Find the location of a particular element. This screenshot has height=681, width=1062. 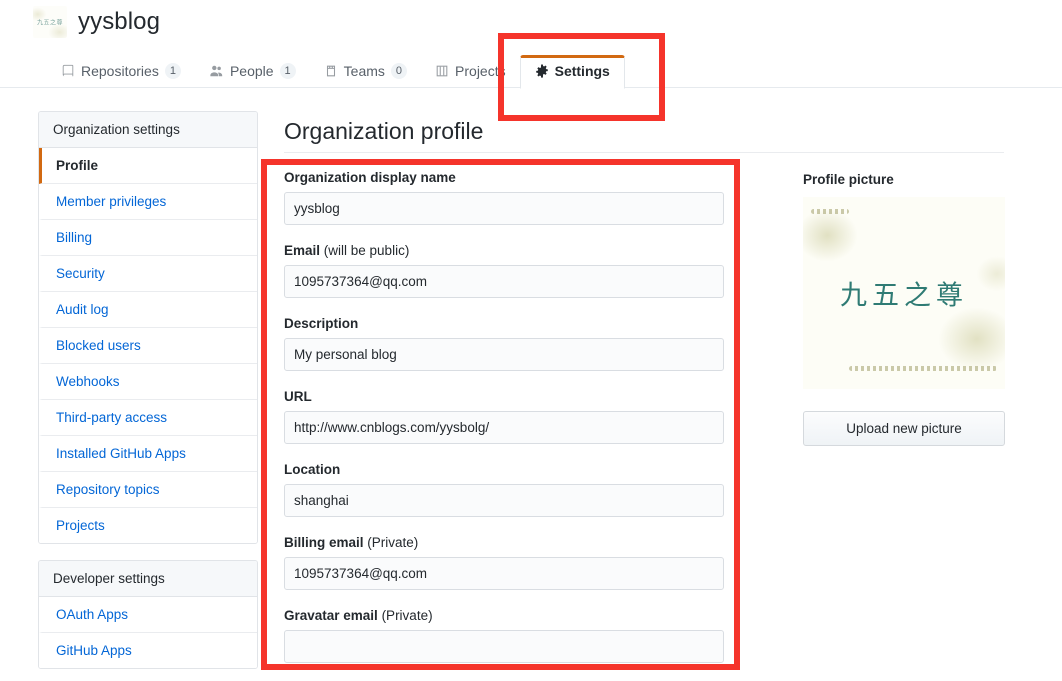

tab-settings-label: Settings is located at coordinates (582, 71).